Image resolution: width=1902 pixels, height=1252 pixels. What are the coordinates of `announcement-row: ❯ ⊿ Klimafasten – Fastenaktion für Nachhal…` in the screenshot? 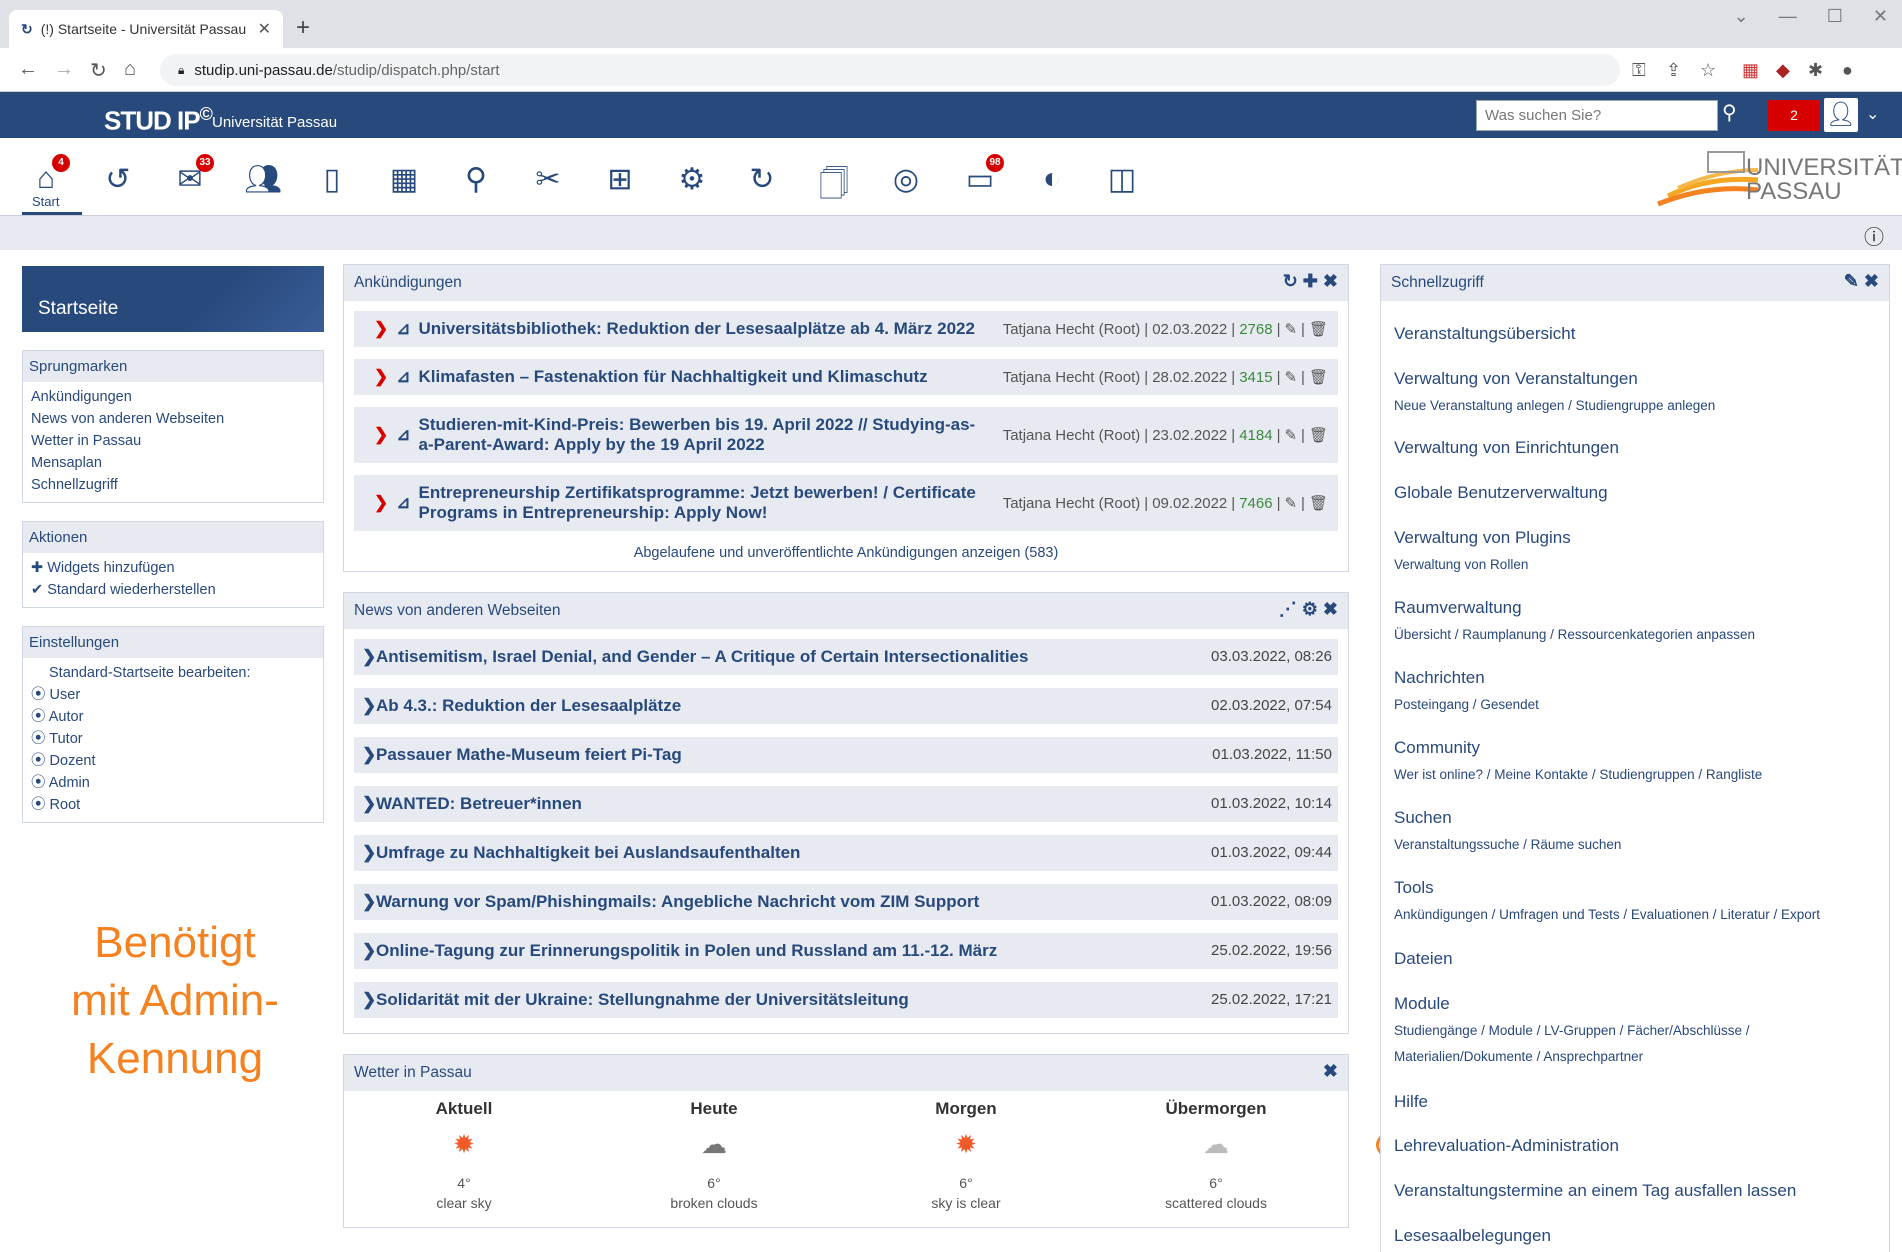 It's located at (846, 377).